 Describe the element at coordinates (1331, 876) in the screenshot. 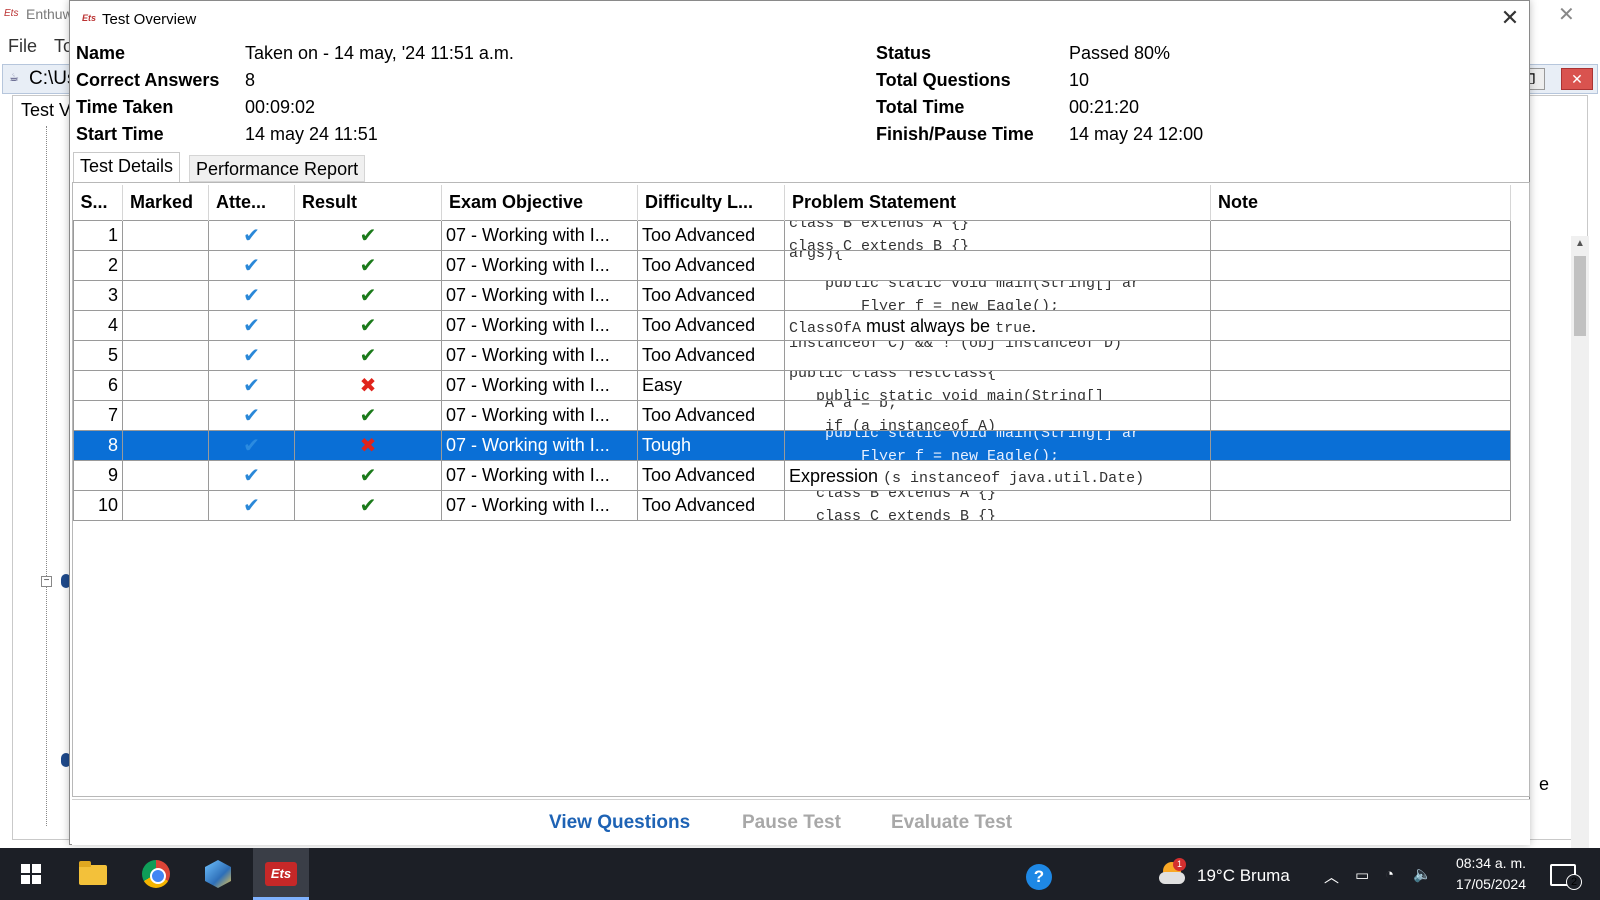

I see `chevron-up-icon: ︿` at that location.